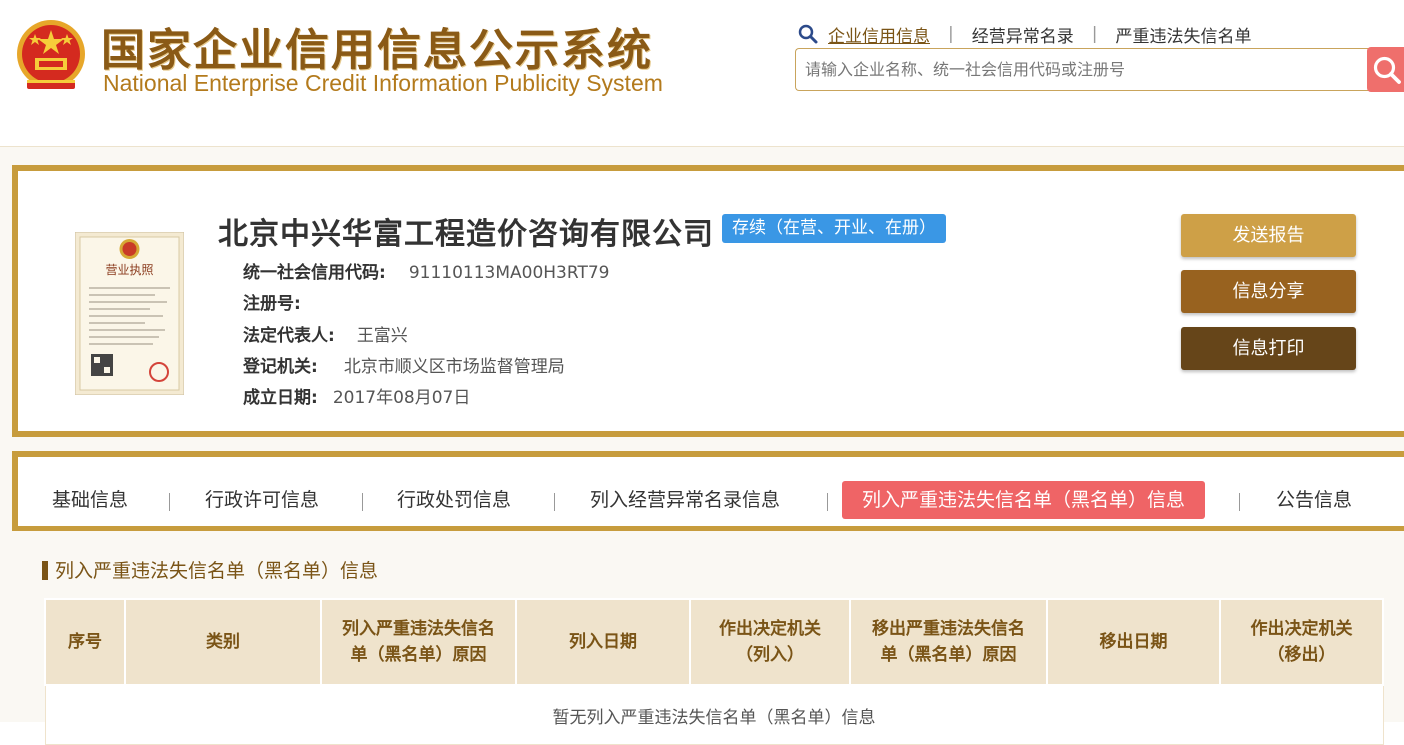 The image size is (1404, 745). Describe the element at coordinates (262, 500) in the screenshot. I see `tab-admin-license: 行政许可信息` at that location.